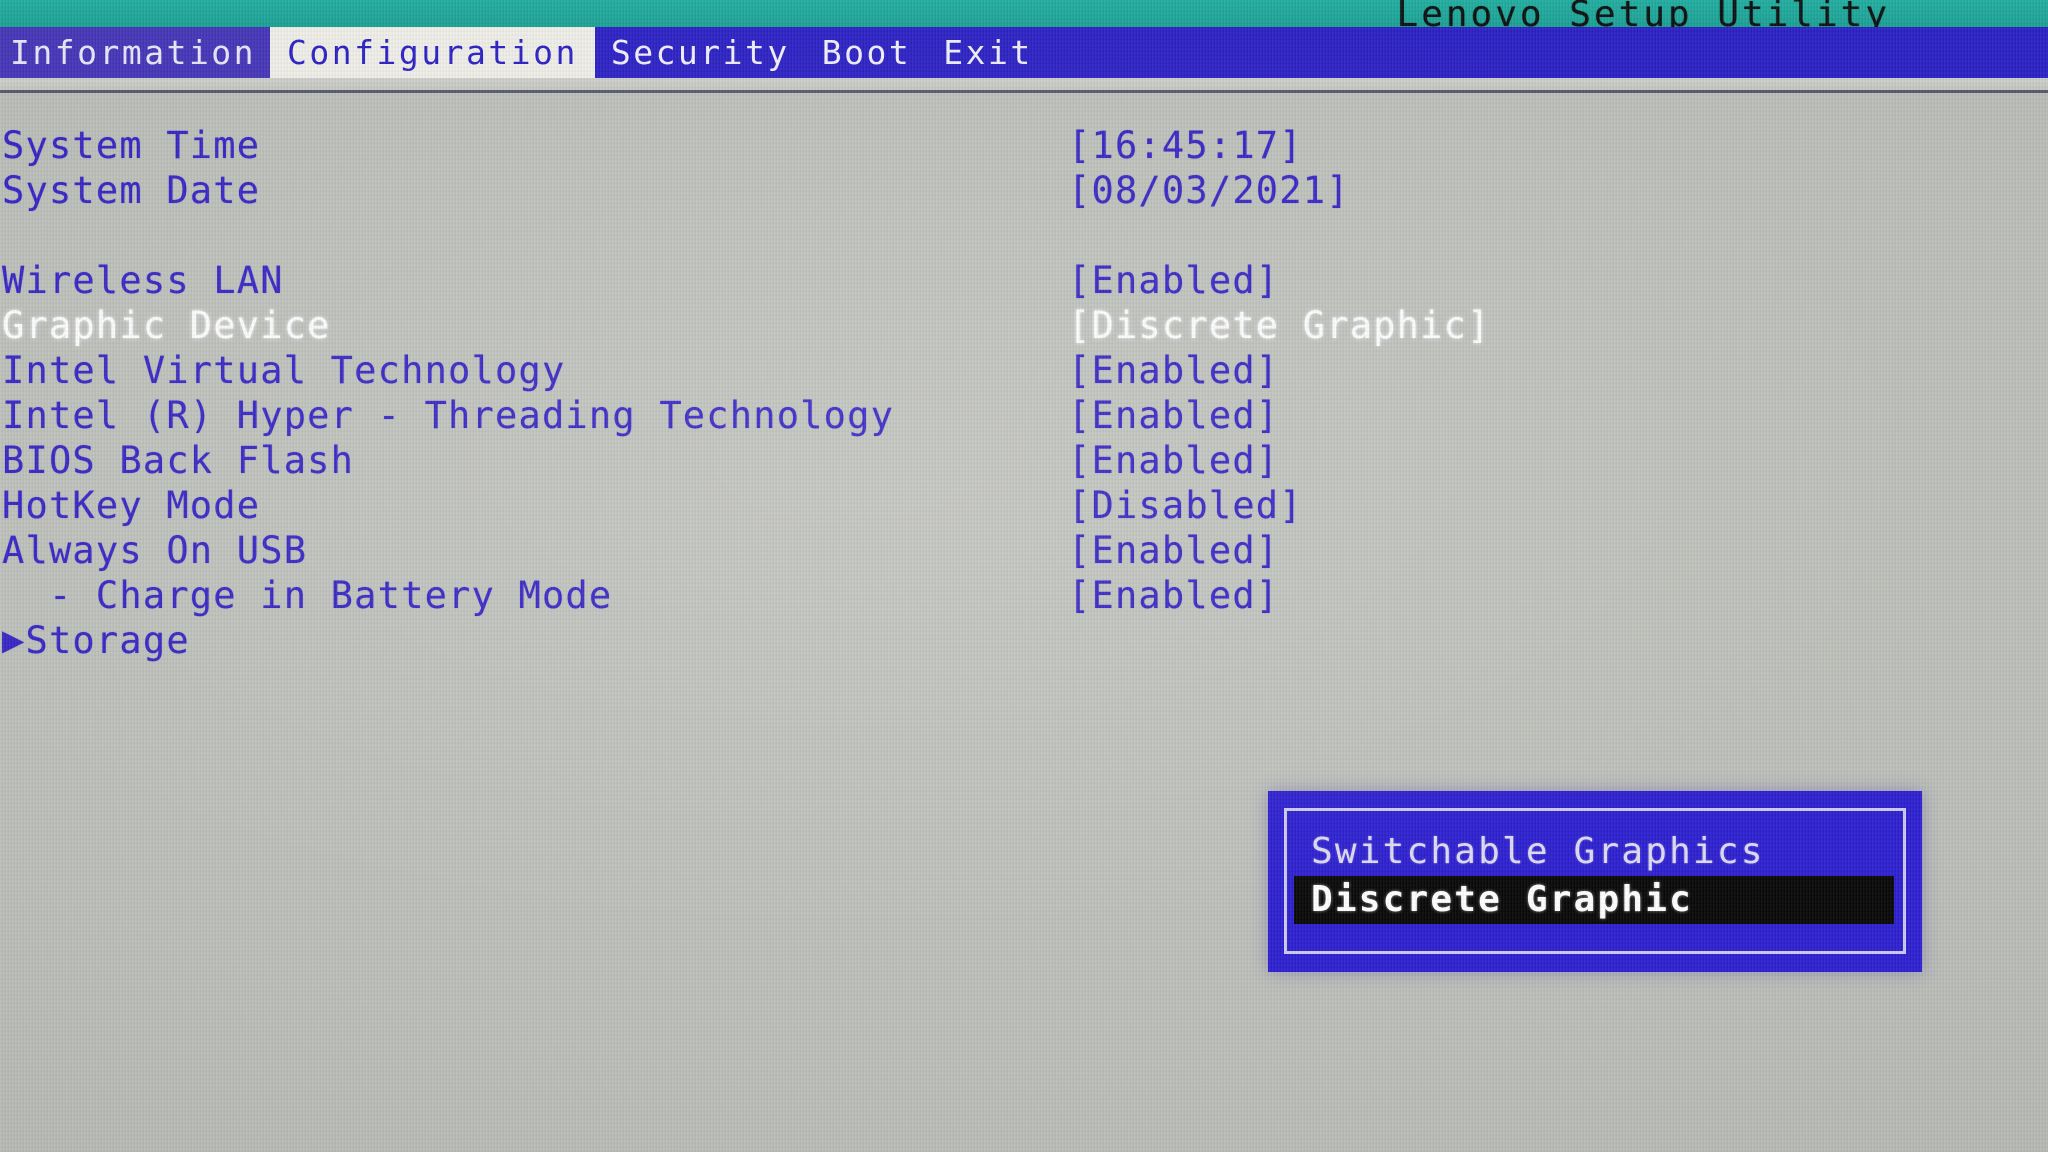  Describe the element at coordinates (1024, 17) in the screenshot. I see `title-band: Lenovo Setup Utility` at that location.